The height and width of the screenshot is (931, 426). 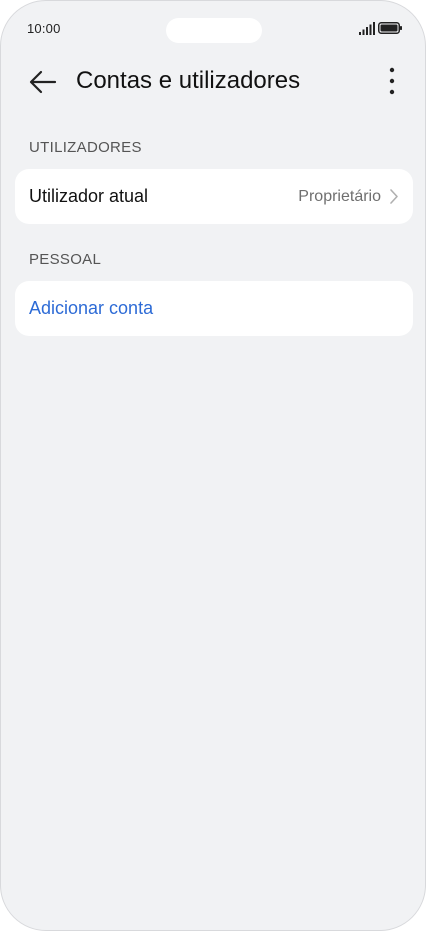 What do you see at coordinates (367, 28) in the screenshot?
I see `signal-icon` at bounding box center [367, 28].